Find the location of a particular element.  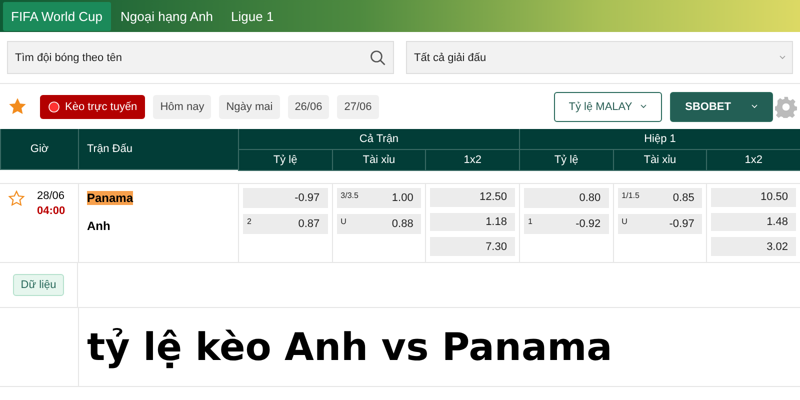

team-name: Anh is located at coordinates (98, 226).